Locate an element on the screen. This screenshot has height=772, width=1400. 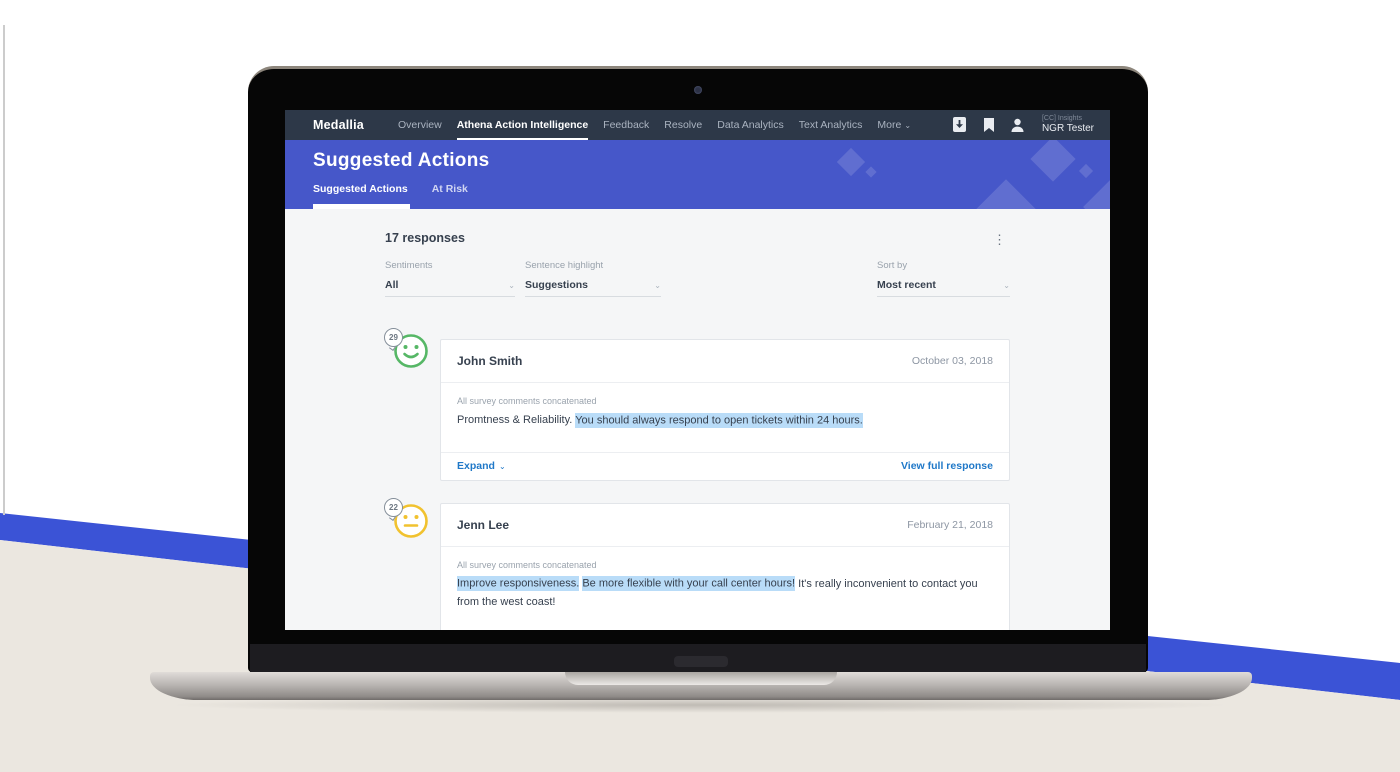
nav-item-athena-action-intelligence: Athena Action Intelligence is located at coordinates (522, 125).